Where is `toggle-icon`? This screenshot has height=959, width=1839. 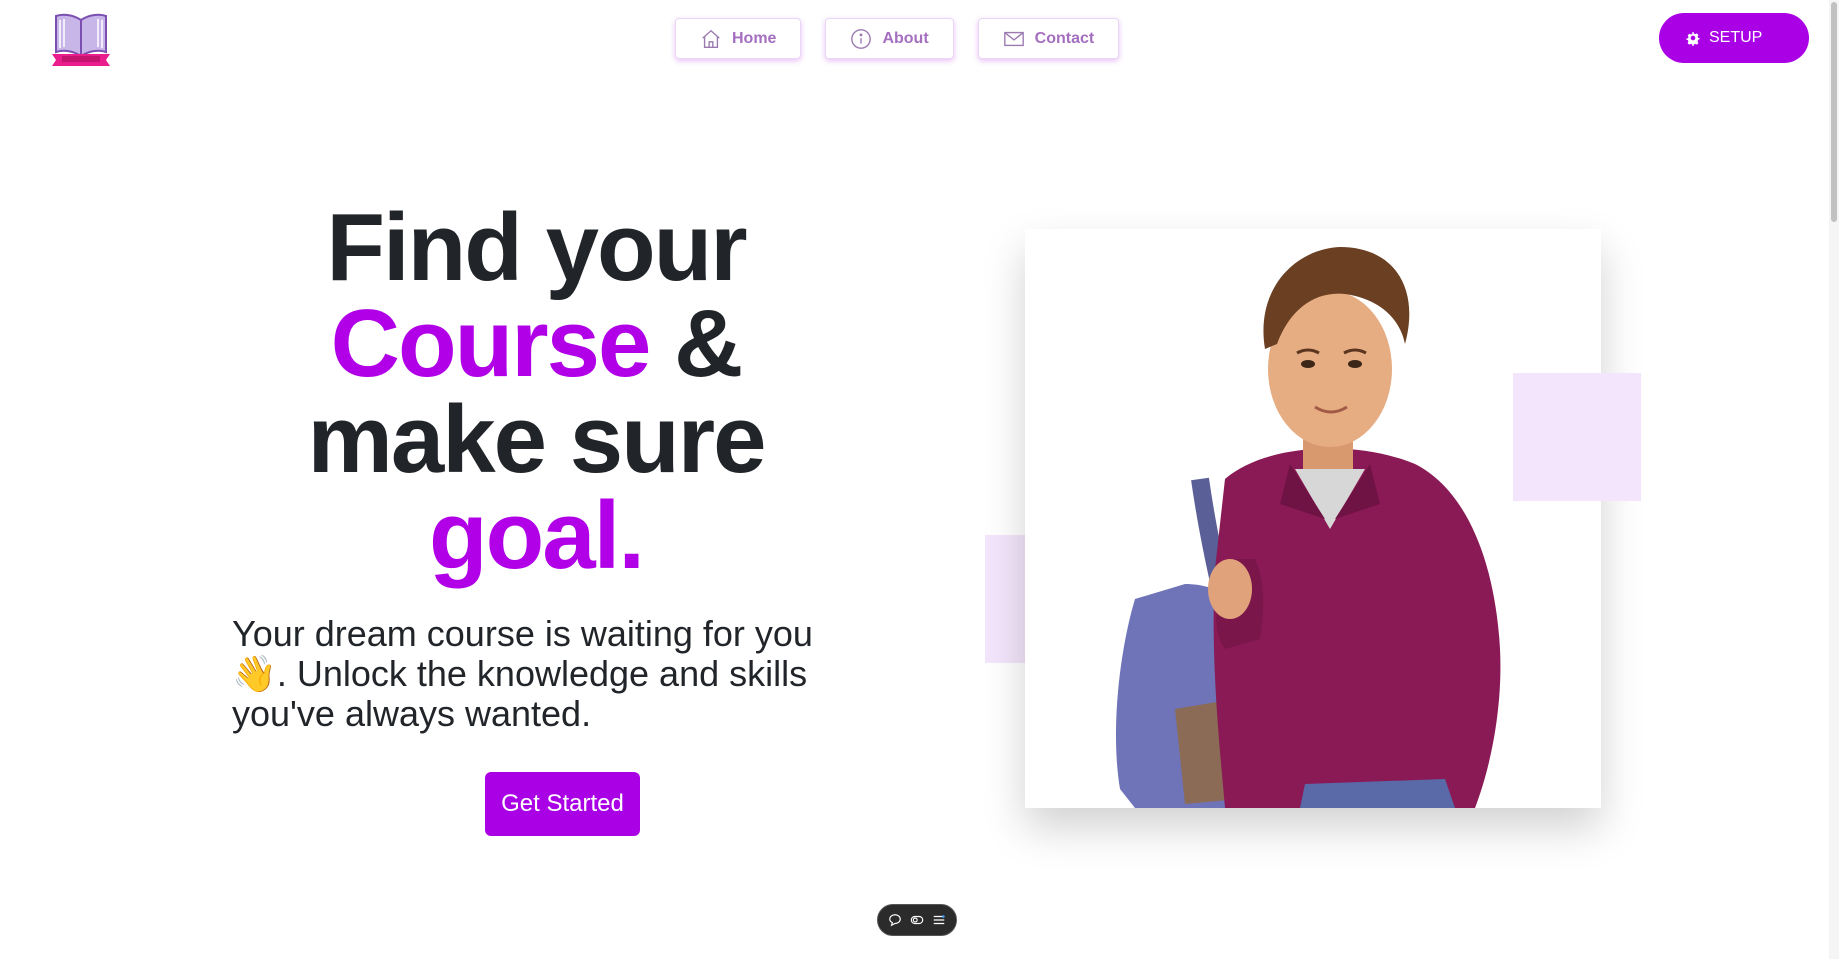 toggle-icon is located at coordinates (917, 920).